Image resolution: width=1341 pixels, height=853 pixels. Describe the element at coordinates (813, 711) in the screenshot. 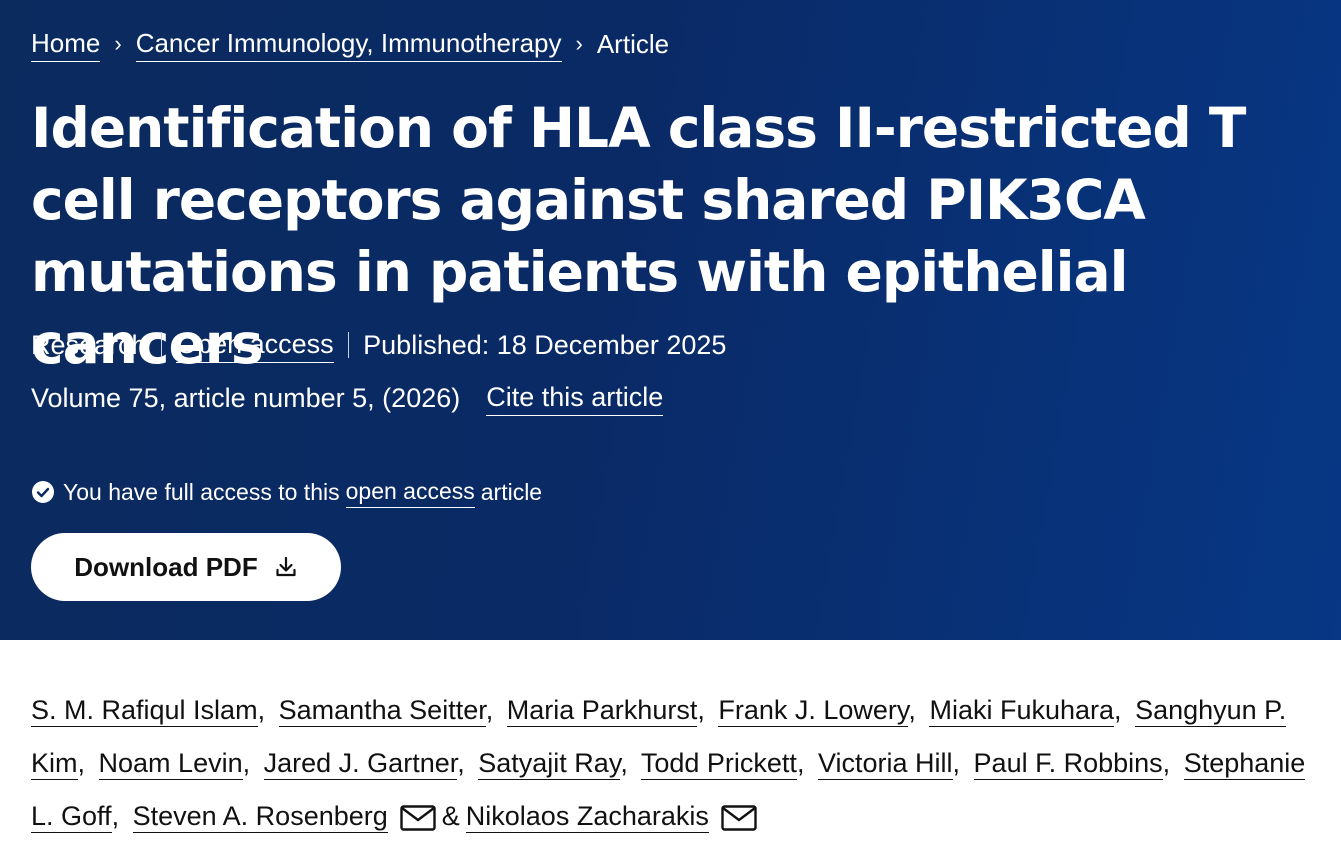

I see `author-link: Frank J. Lowery` at that location.